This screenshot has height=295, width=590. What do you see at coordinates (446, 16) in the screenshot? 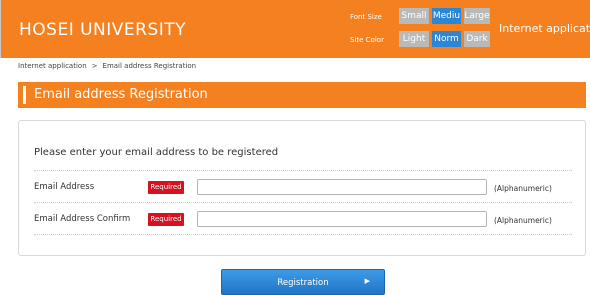
I see `font-size-medium-button: Mediu` at bounding box center [446, 16].